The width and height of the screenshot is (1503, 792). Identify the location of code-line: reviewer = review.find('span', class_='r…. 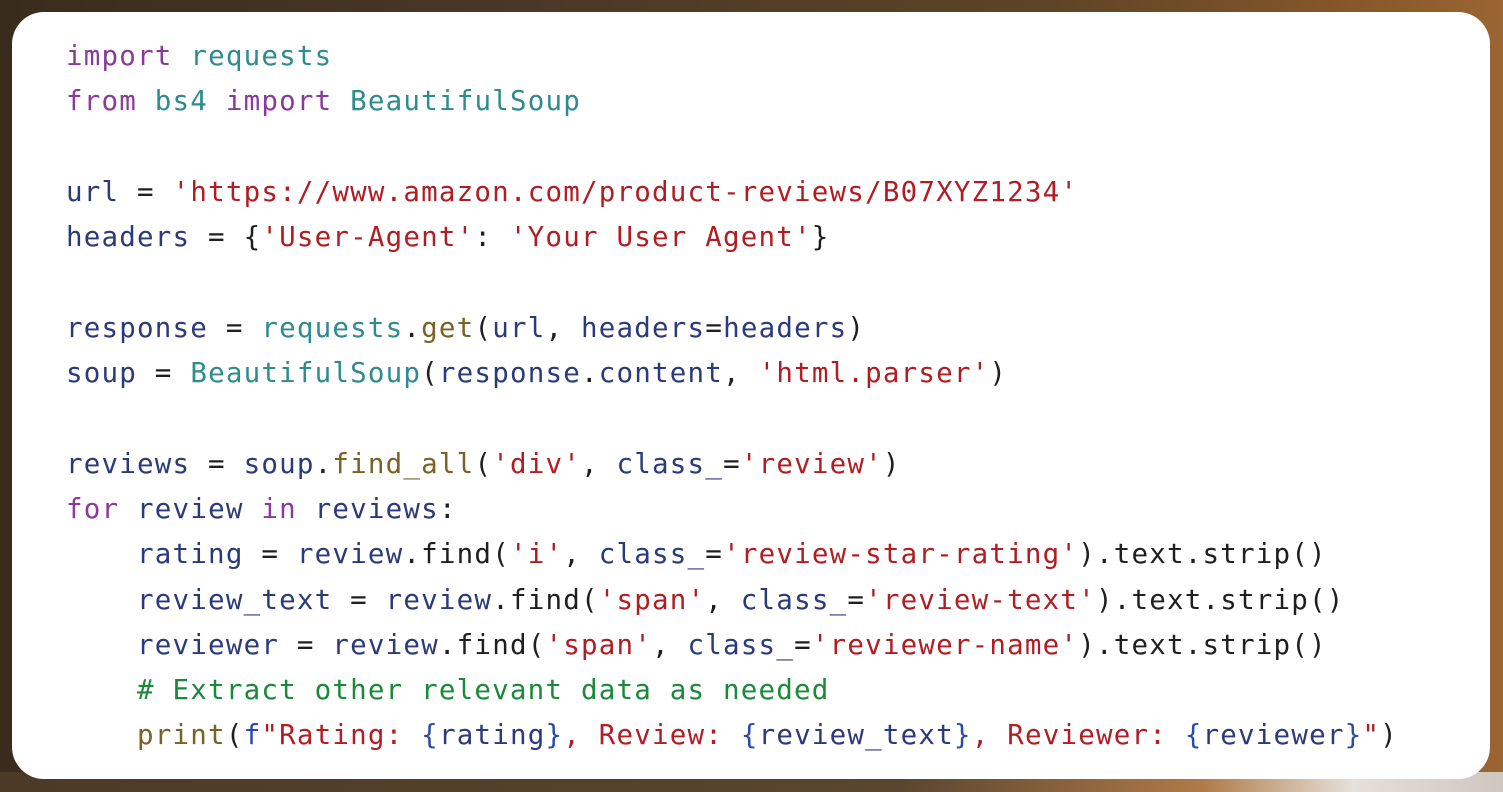
(732, 645).